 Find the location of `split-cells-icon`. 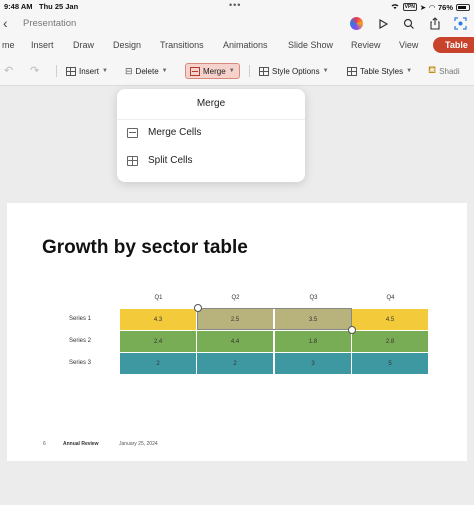

split-cells-icon is located at coordinates (132, 160).